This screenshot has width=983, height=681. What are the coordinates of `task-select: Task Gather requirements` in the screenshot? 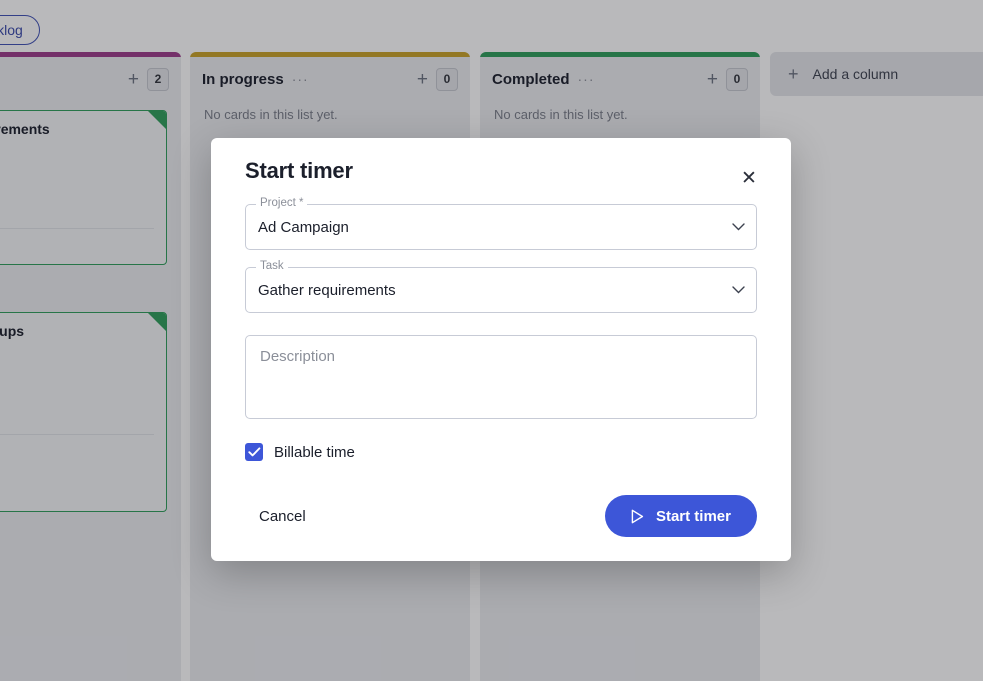 It's located at (501, 286).